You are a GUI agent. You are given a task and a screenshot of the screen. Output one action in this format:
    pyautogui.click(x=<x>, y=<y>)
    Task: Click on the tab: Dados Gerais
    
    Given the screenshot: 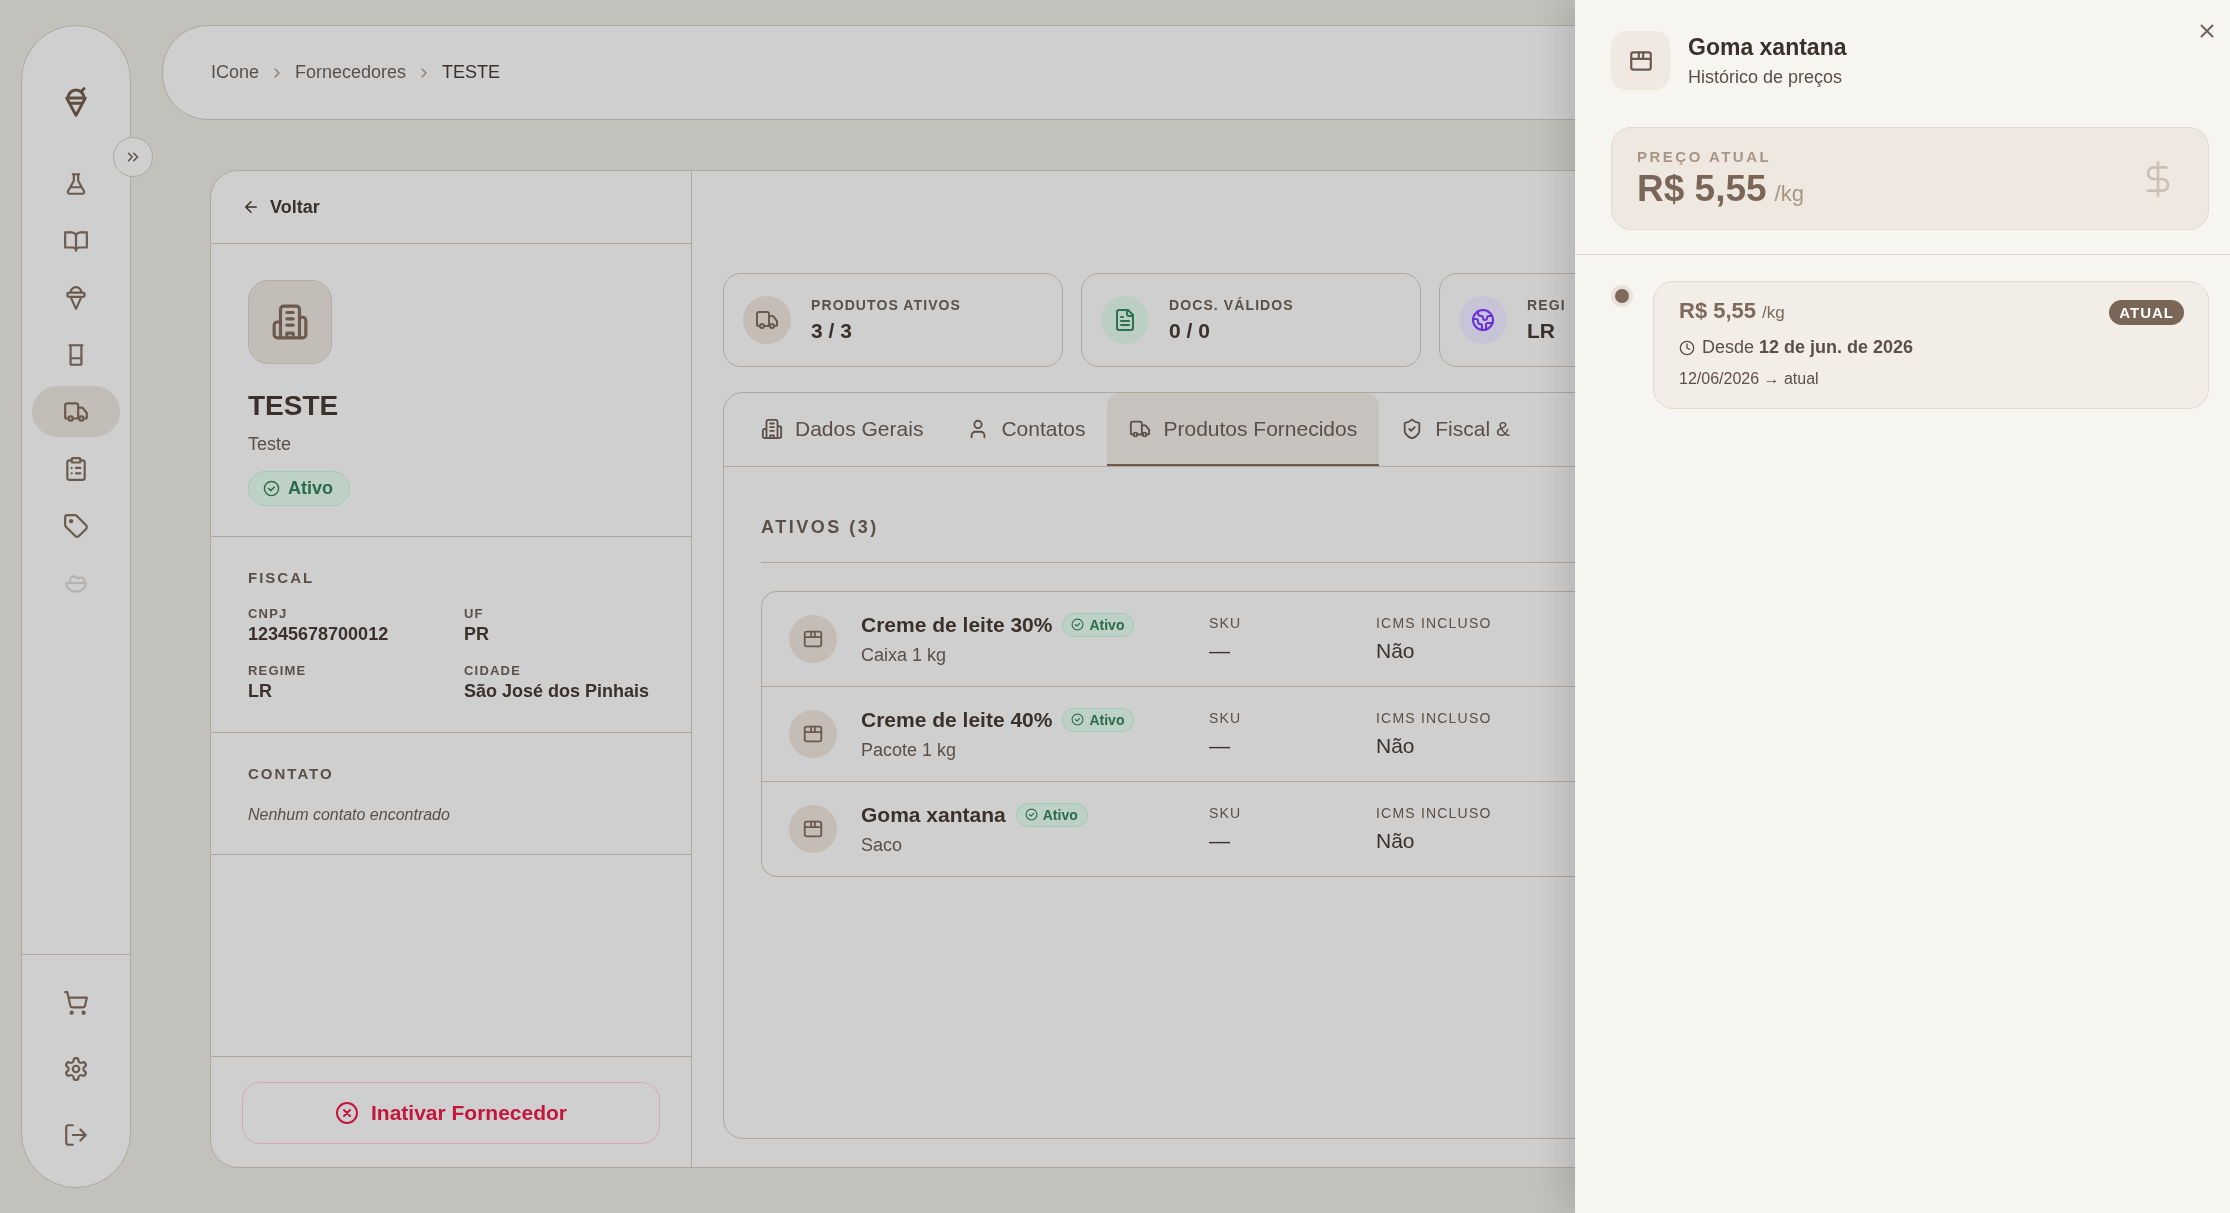 What is the action you would take?
    pyautogui.click(x=842, y=429)
    